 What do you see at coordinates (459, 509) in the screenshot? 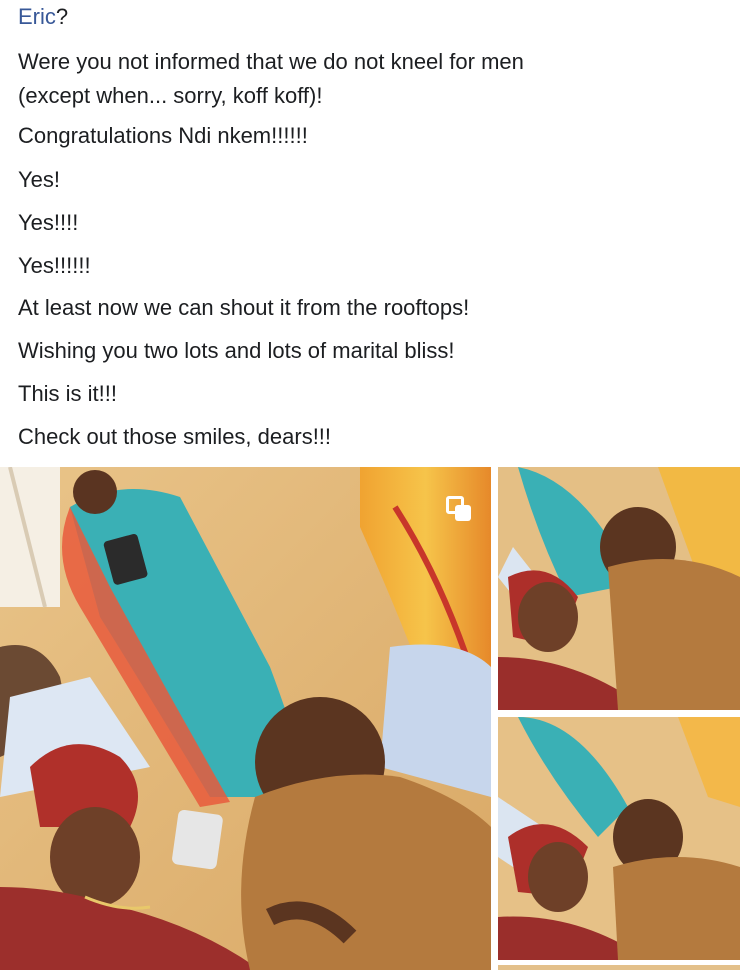
I see `picture-in-picture-icon` at bounding box center [459, 509].